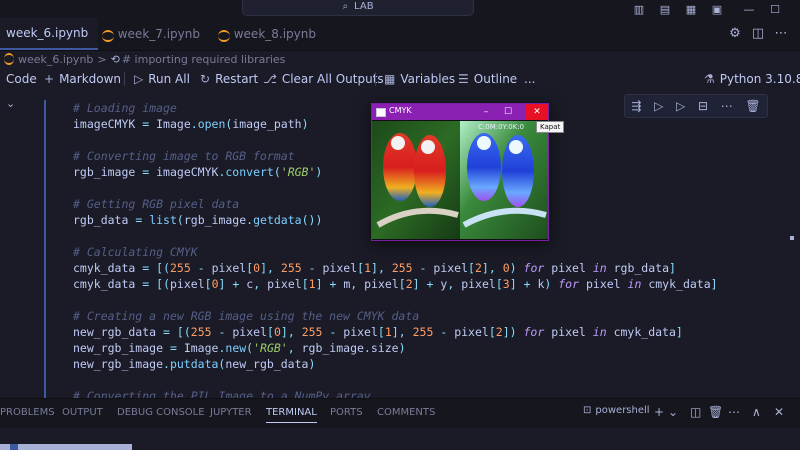 The image size is (800, 450). Describe the element at coordinates (665, 9) in the screenshot. I see `toggle-panel-icon: ▤` at that location.